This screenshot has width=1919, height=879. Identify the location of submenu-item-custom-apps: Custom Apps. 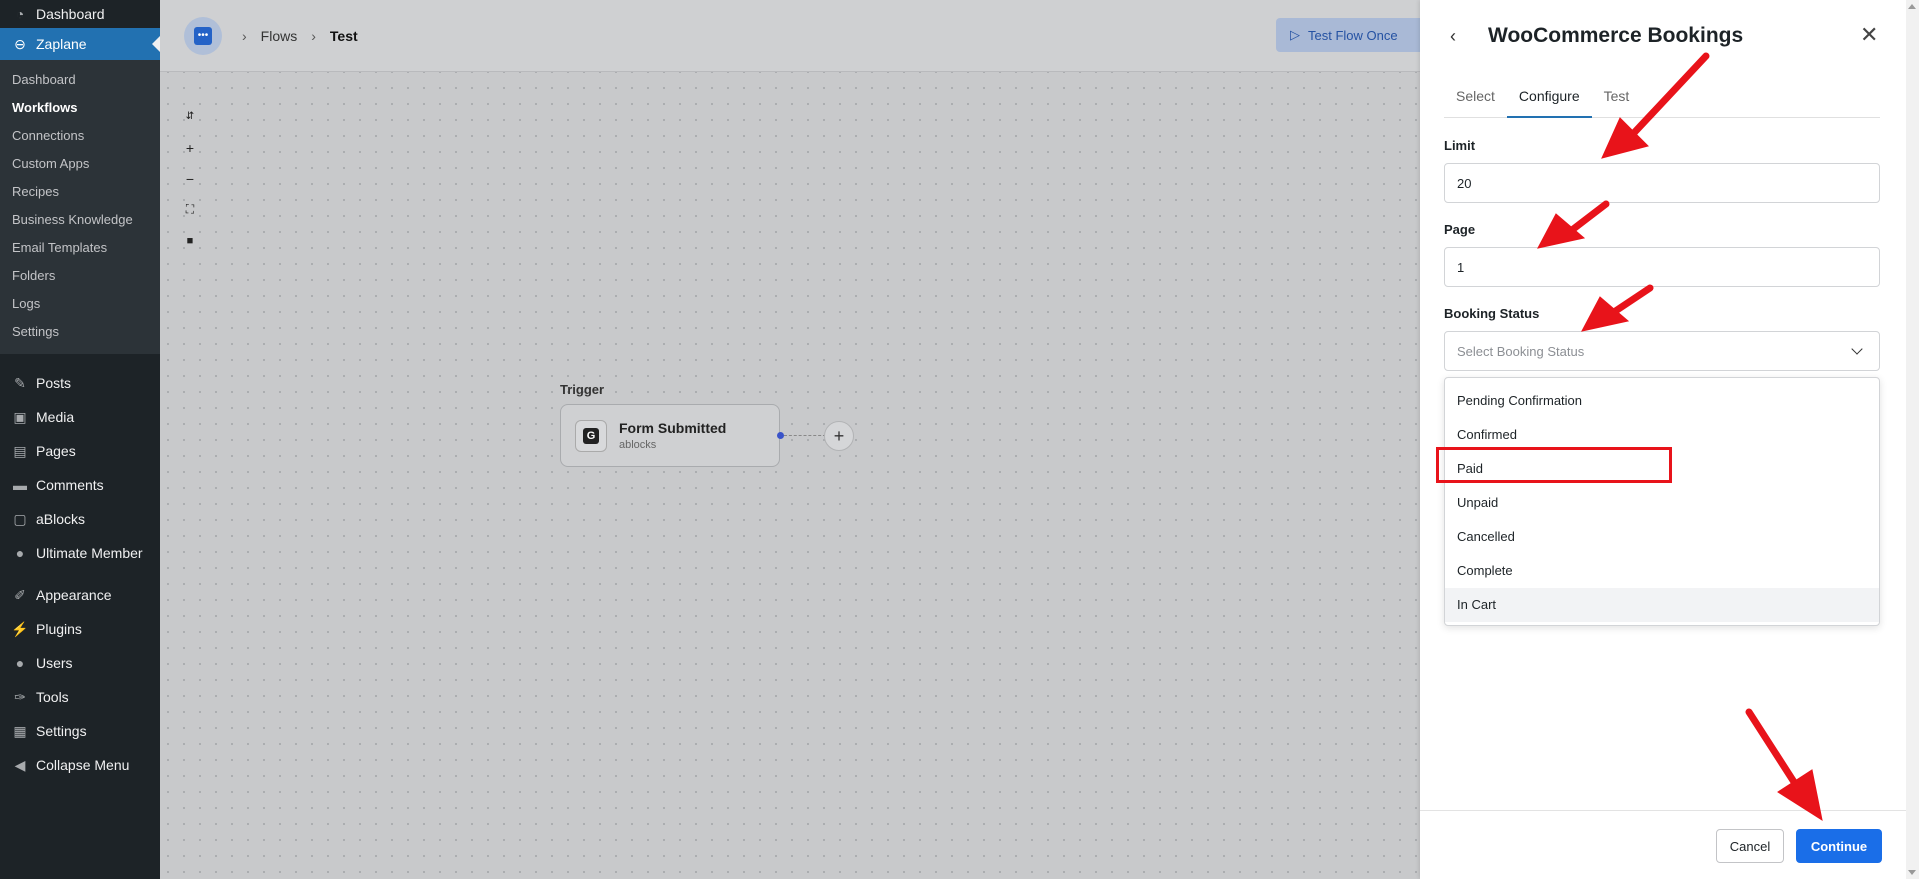
(80, 164).